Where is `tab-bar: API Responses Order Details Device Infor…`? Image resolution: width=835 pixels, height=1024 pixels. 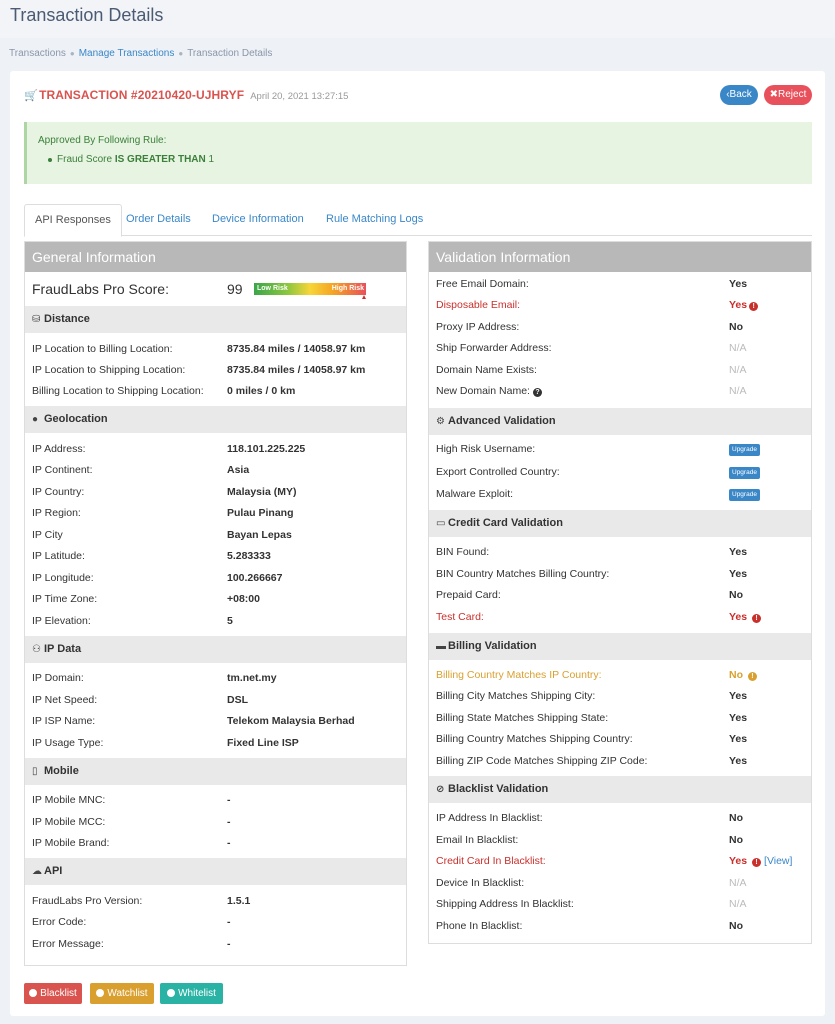
tab-bar: API Responses Order Details Device Infor… is located at coordinates (418, 220).